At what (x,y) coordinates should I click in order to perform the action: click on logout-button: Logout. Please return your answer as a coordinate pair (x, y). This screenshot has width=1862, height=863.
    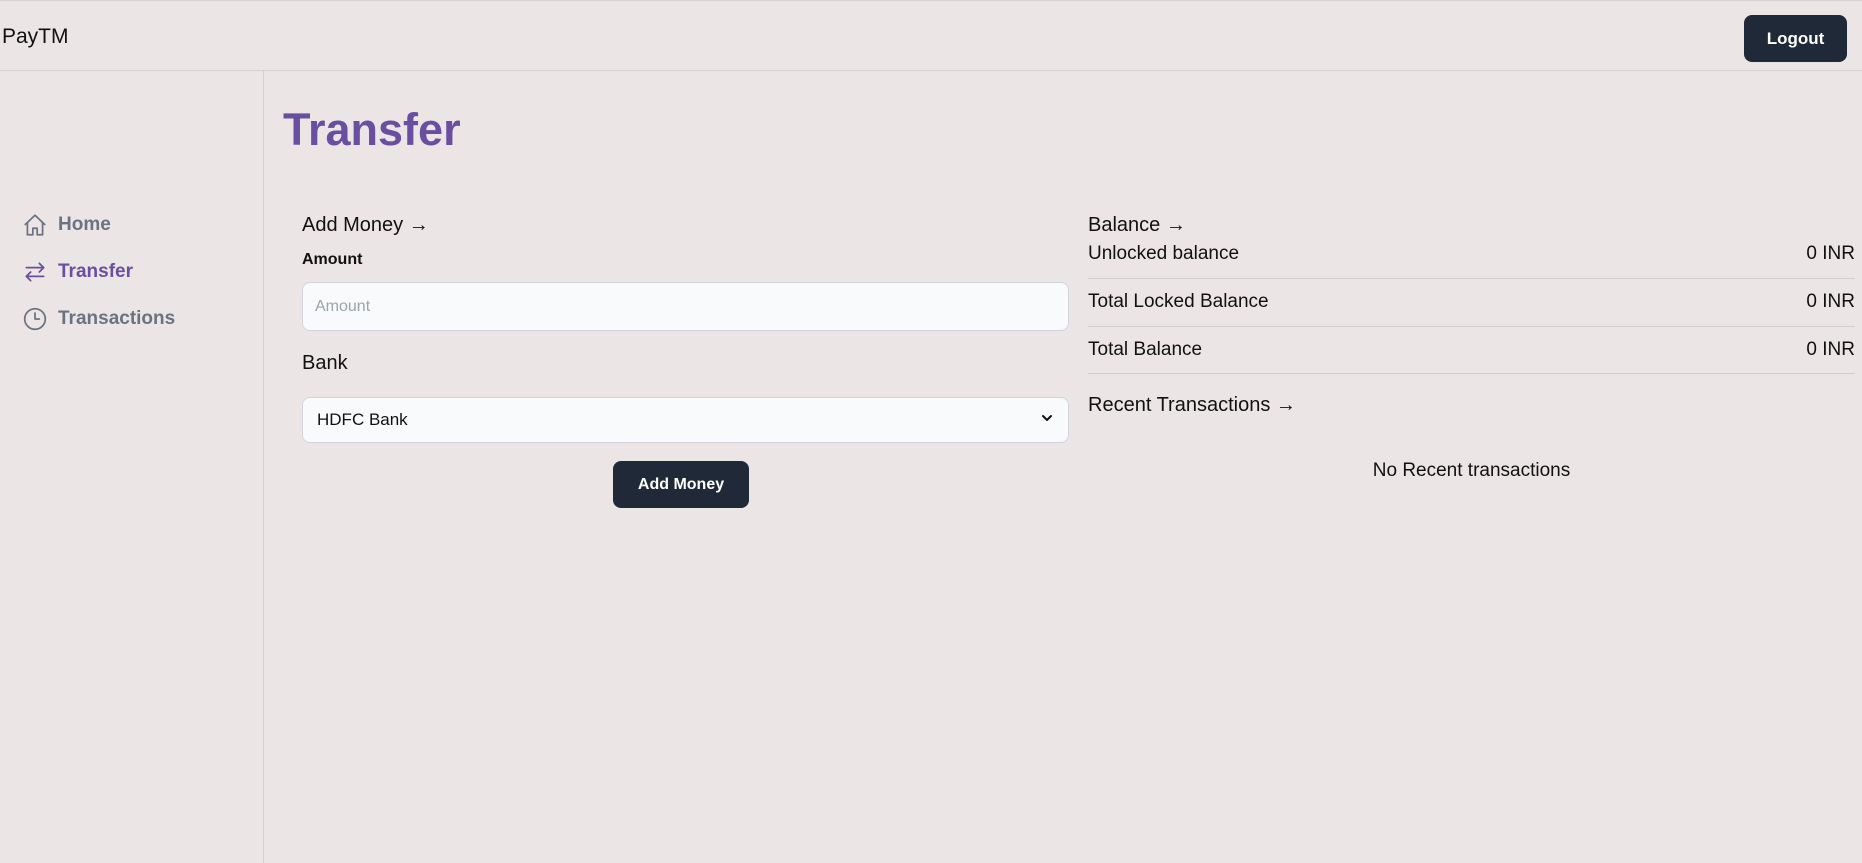
    Looking at the image, I should click on (1795, 38).